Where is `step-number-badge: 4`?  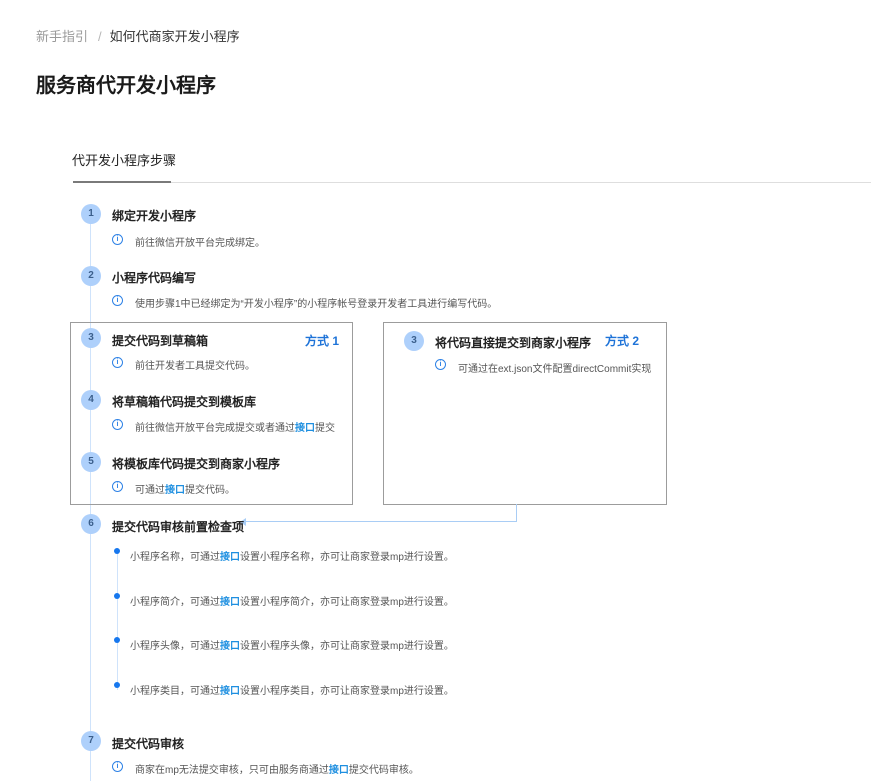
step-number-badge: 4 is located at coordinates (91, 400).